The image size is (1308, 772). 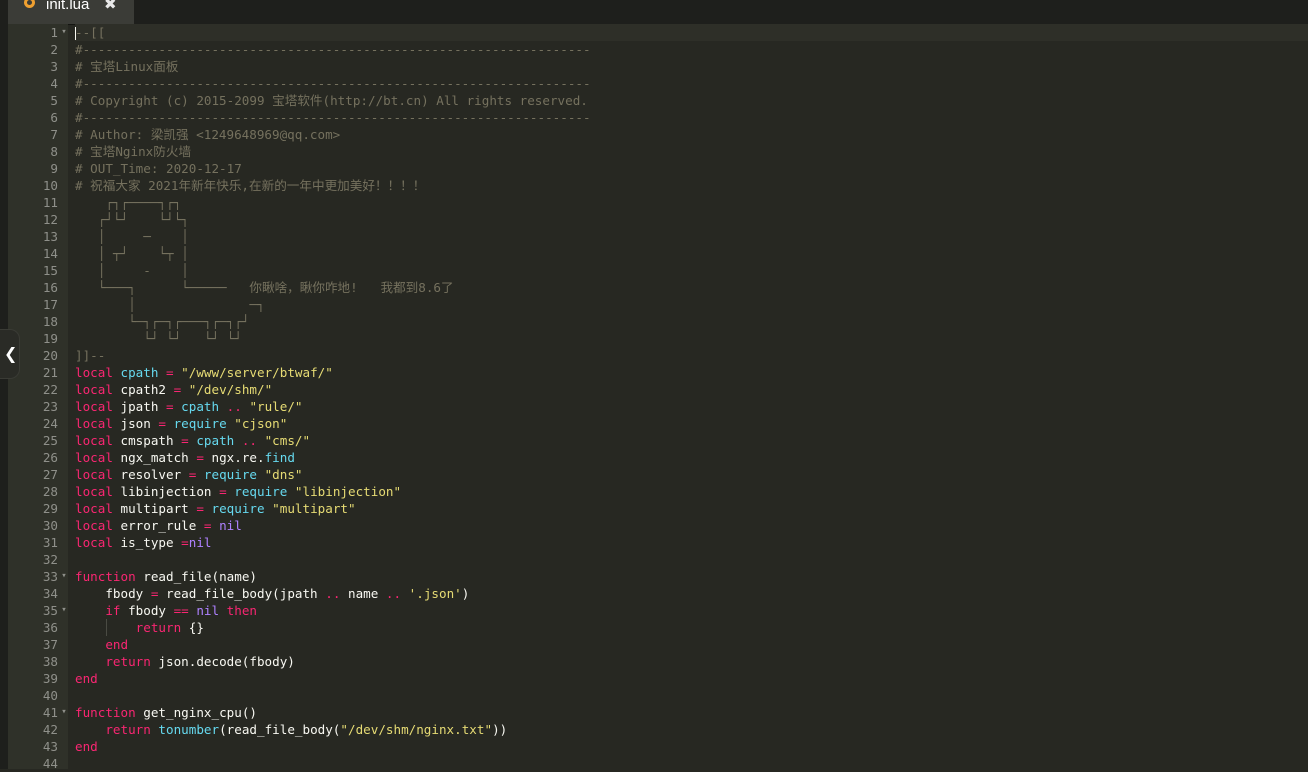 I want to click on line-number: 38, so click(x=50, y=661).